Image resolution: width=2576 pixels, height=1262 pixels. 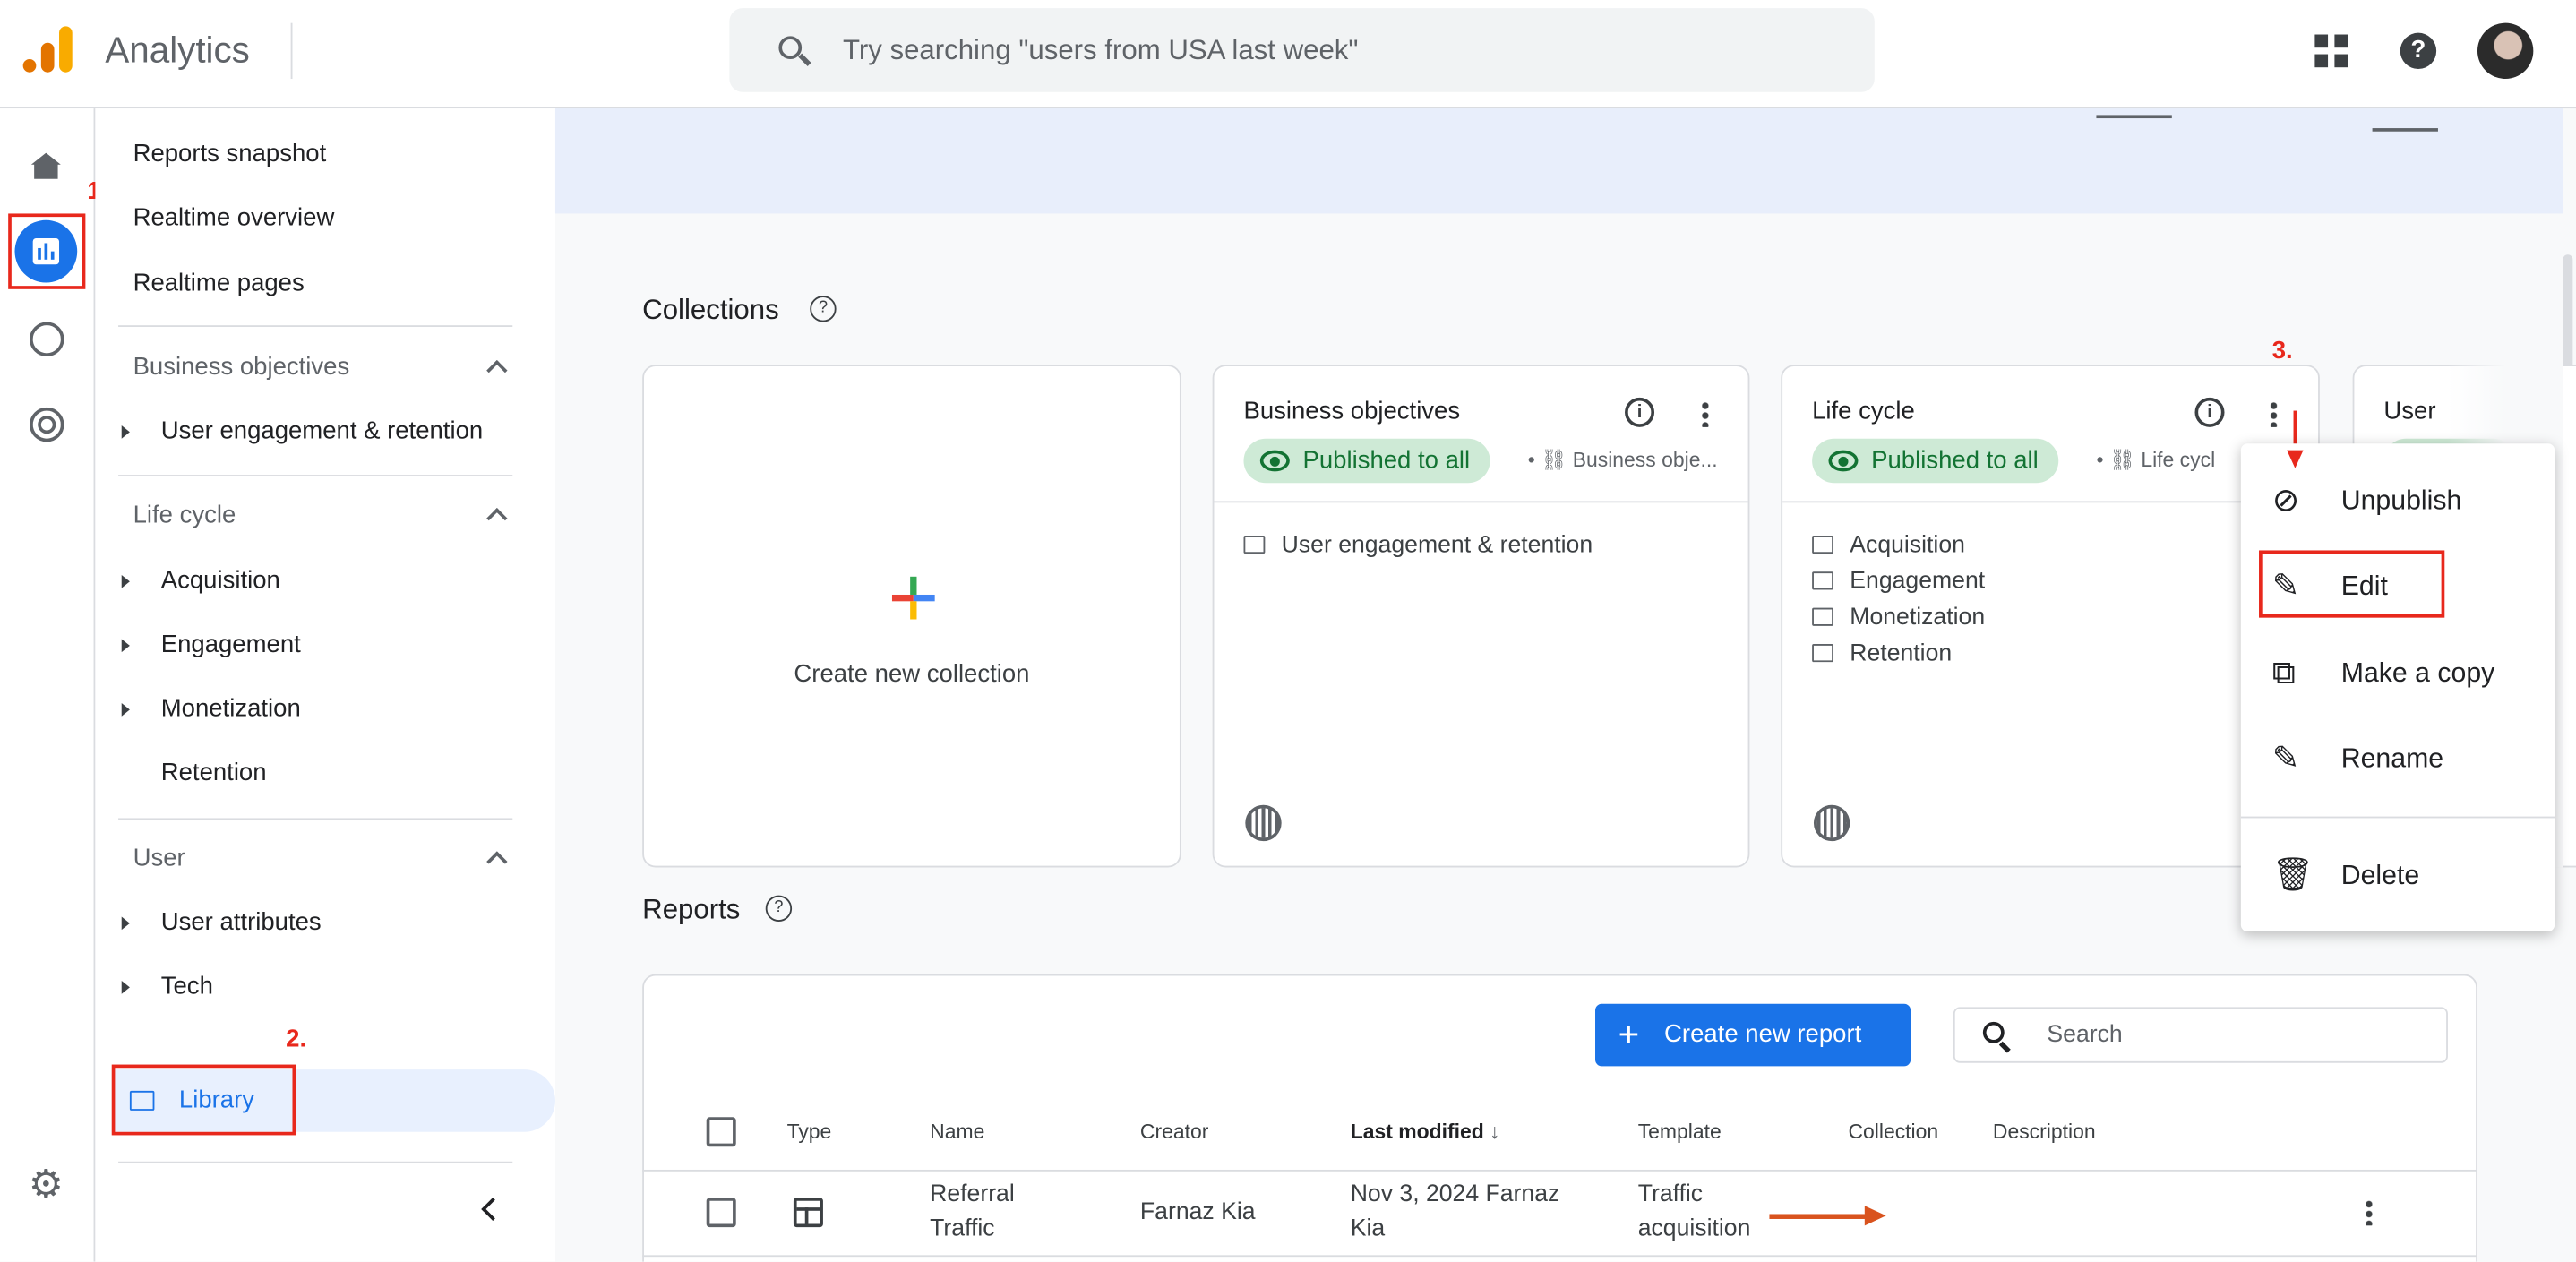 I want to click on advertising-icon, so click(x=47, y=424).